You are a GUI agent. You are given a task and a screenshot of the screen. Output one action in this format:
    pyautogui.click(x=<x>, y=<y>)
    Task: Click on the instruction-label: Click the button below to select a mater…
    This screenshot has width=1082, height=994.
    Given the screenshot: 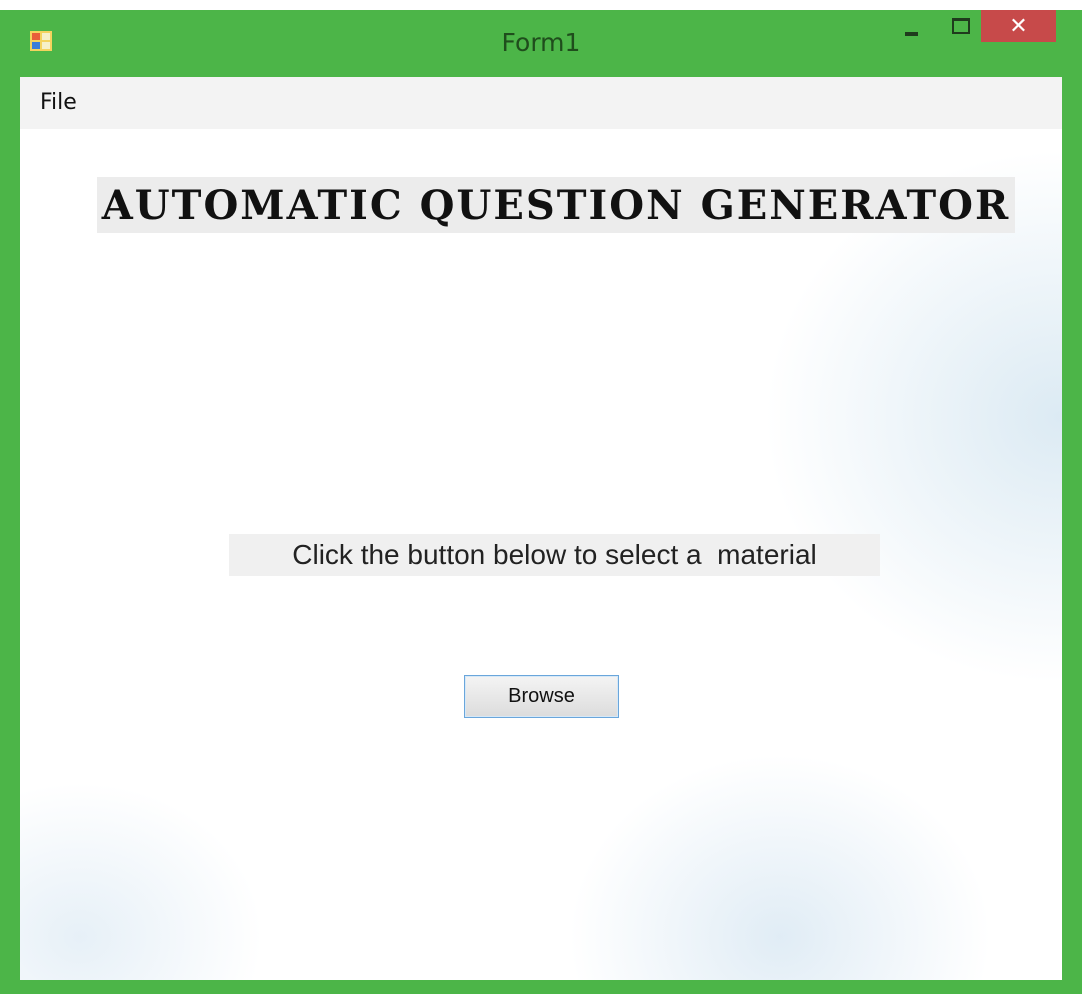 What is the action you would take?
    pyautogui.click(x=554, y=554)
    